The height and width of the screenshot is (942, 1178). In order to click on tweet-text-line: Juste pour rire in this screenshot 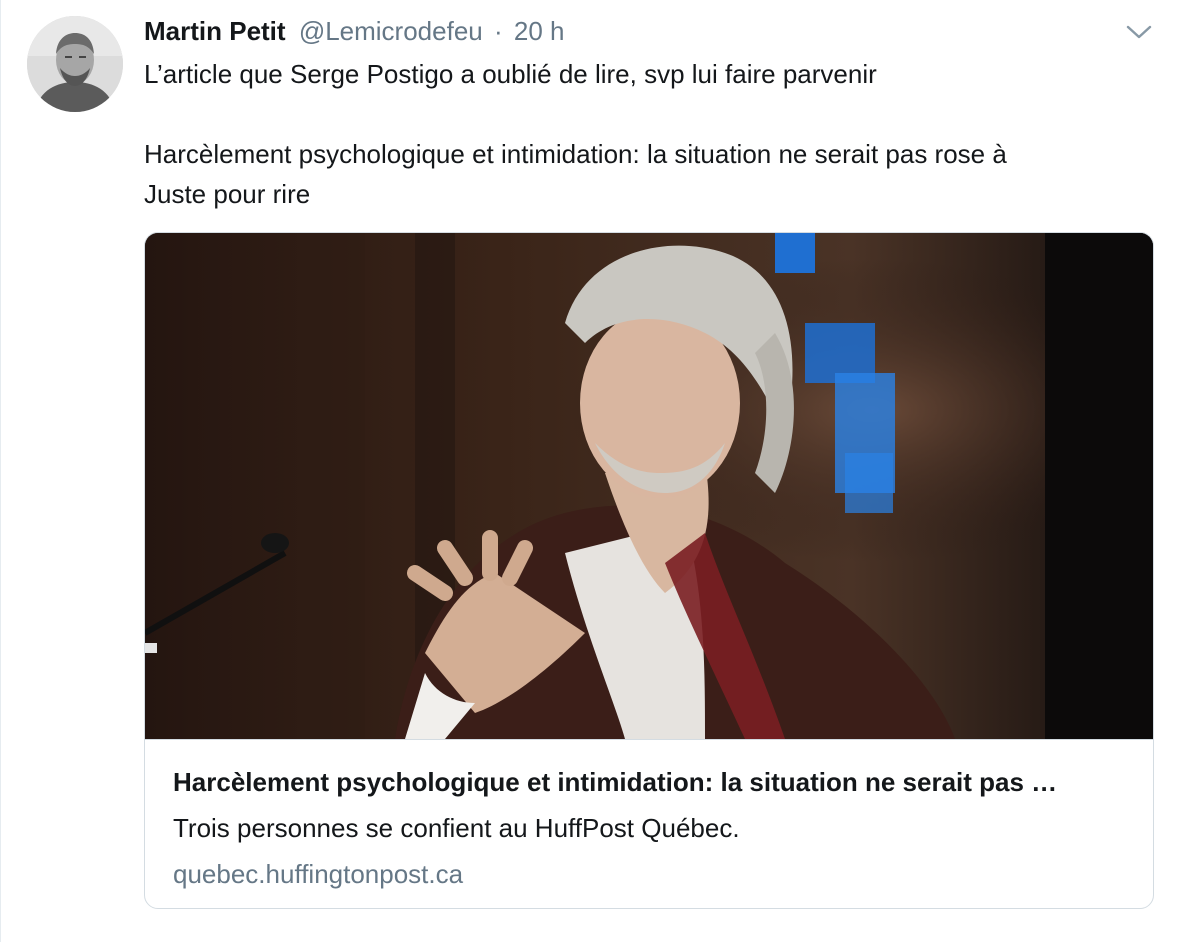, I will do `click(227, 194)`.